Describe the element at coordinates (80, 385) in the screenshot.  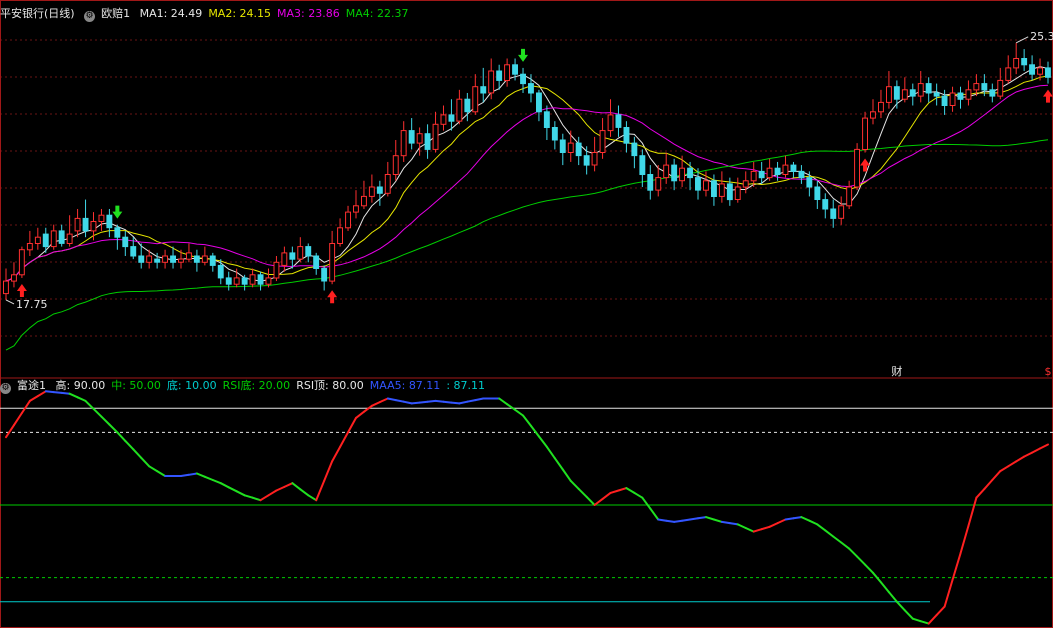
I see `sub-label-0: 高: 90.00` at that location.